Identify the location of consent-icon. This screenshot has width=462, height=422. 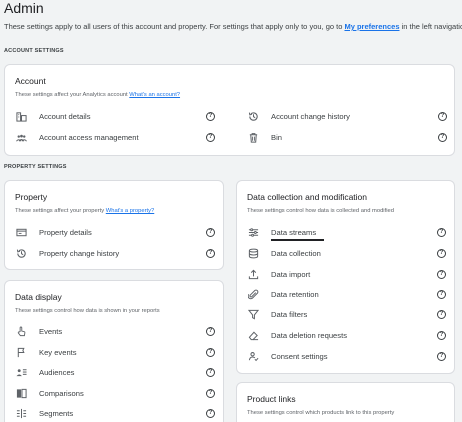
(253, 356).